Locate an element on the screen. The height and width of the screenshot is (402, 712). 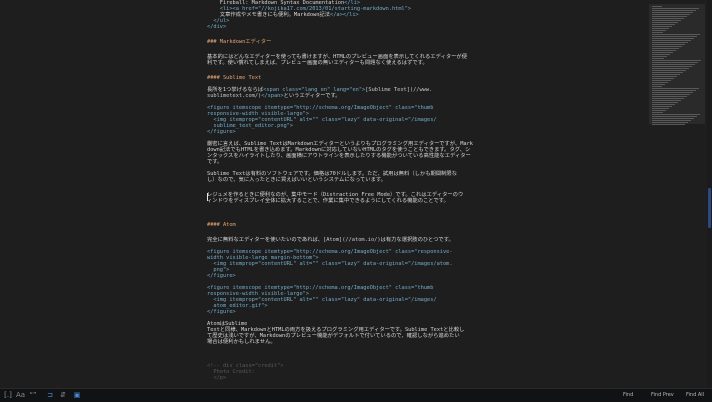
code-token: </div> is located at coordinates (217, 27).